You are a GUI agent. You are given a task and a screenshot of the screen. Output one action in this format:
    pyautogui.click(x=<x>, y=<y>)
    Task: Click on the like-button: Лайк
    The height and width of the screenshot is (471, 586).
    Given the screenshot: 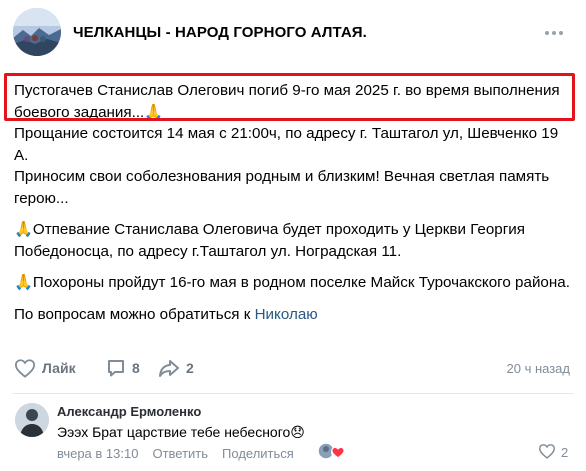 What is the action you would take?
    pyautogui.click(x=45, y=368)
    